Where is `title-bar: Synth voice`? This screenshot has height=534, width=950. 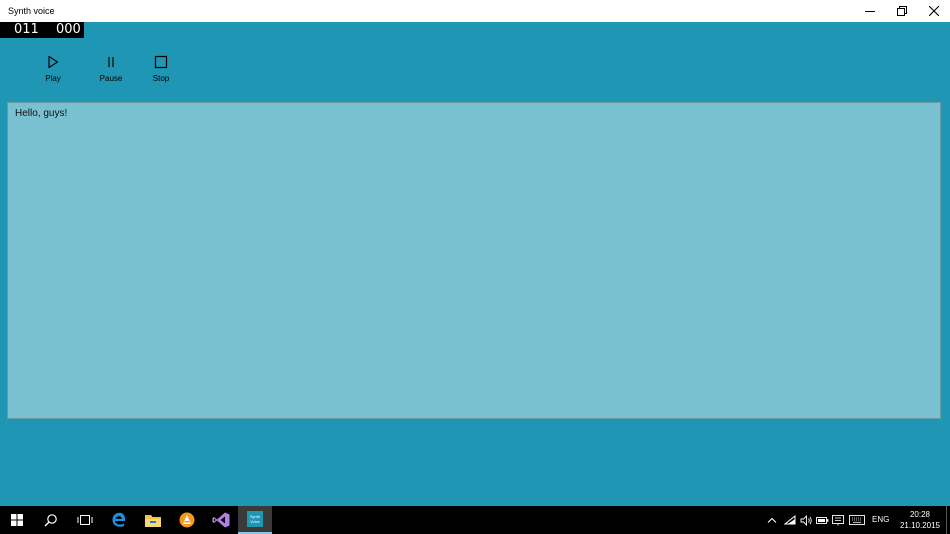
title-bar: Synth voice is located at coordinates (475, 11).